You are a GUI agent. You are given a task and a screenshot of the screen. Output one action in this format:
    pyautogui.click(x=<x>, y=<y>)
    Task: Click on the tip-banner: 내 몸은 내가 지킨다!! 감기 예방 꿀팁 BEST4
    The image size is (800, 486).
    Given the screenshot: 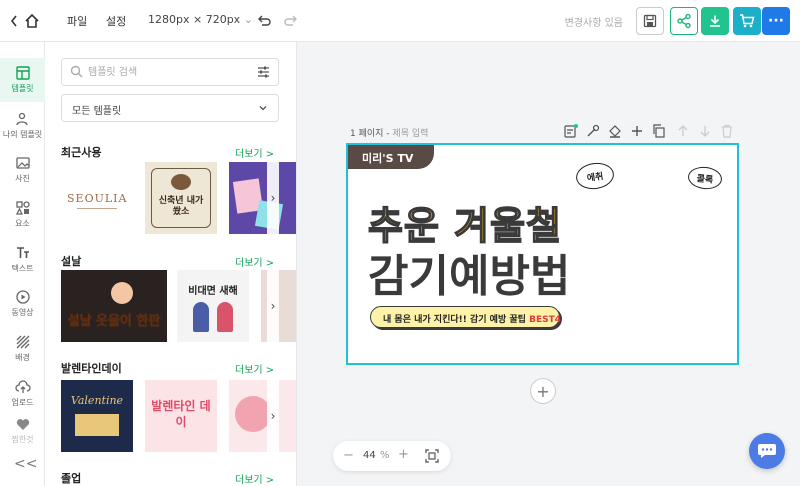 What is the action you would take?
    pyautogui.click(x=465, y=317)
    